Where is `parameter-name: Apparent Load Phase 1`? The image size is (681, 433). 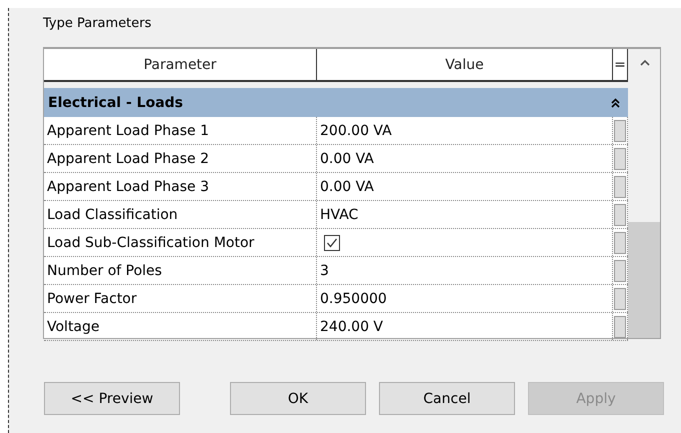
parameter-name: Apparent Load Phase 1 is located at coordinates (180, 130).